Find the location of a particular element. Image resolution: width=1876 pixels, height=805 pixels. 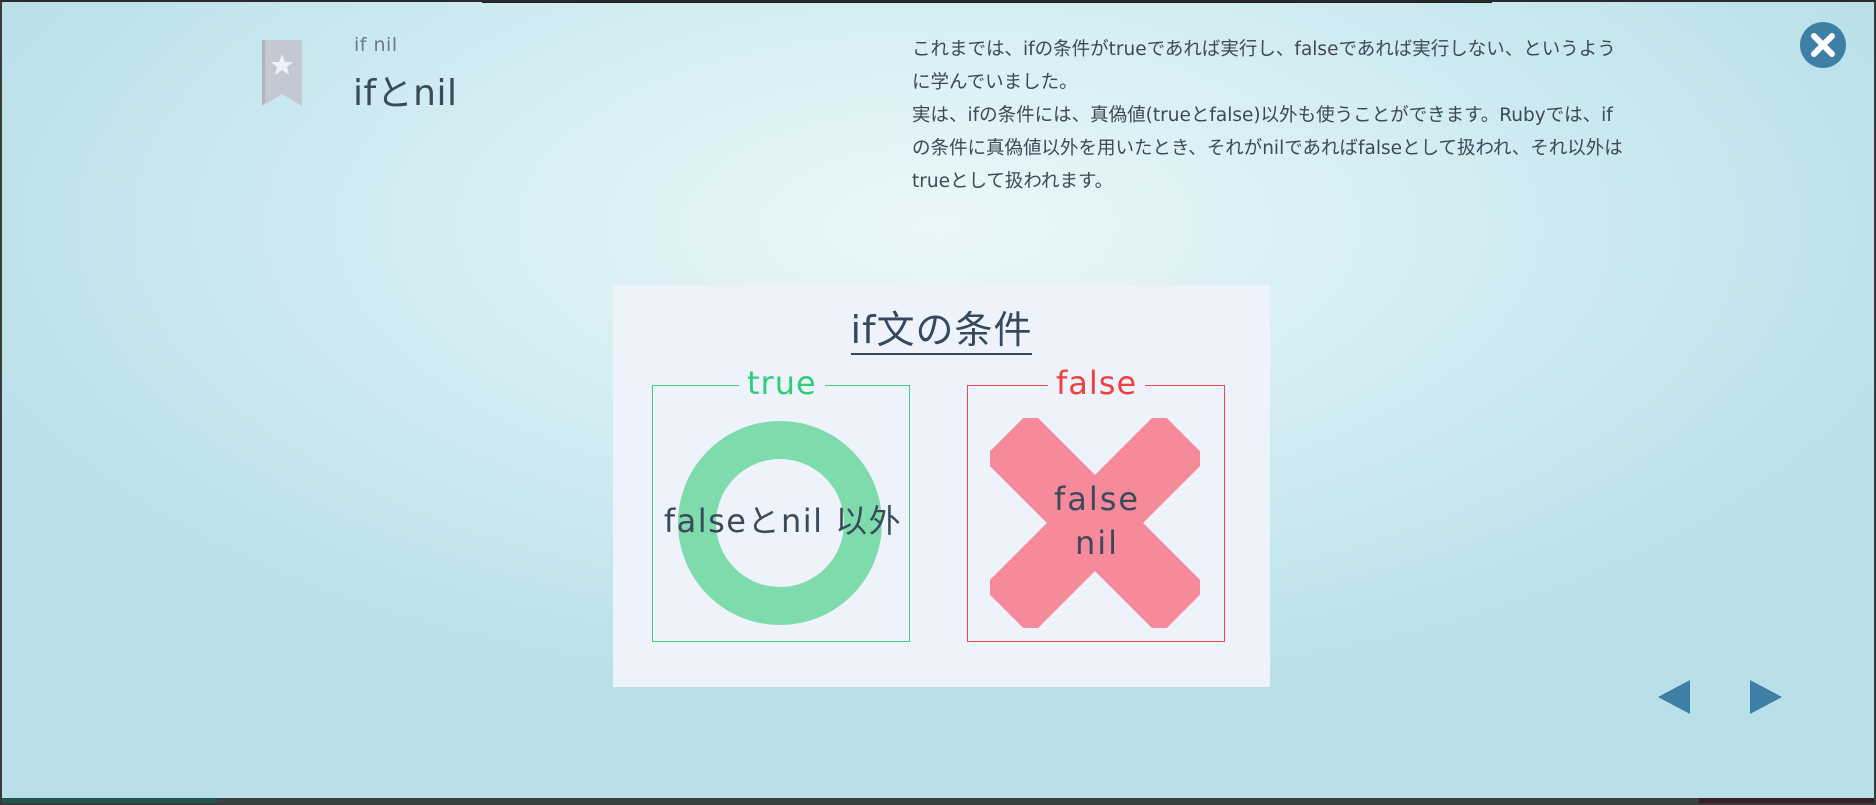

arrow-left-icon is located at coordinates (1674, 697).